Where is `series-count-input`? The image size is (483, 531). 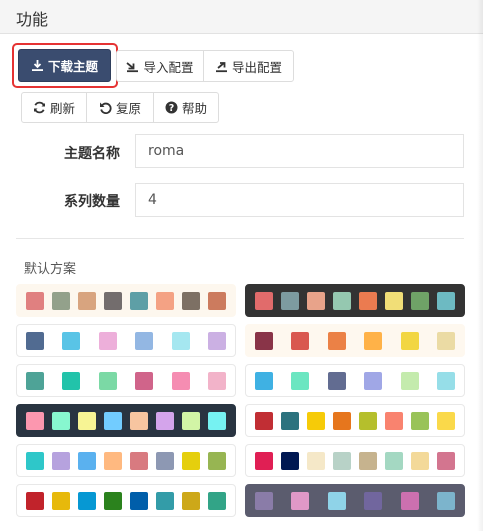 series-count-input is located at coordinates (299, 200).